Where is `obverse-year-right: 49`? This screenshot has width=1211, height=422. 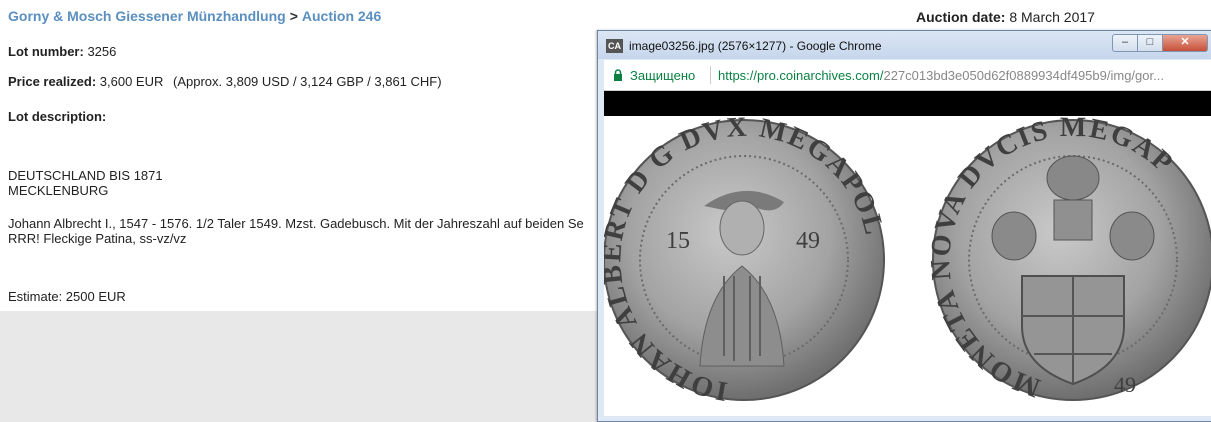 obverse-year-right: 49 is located at coordinates (808, 241).